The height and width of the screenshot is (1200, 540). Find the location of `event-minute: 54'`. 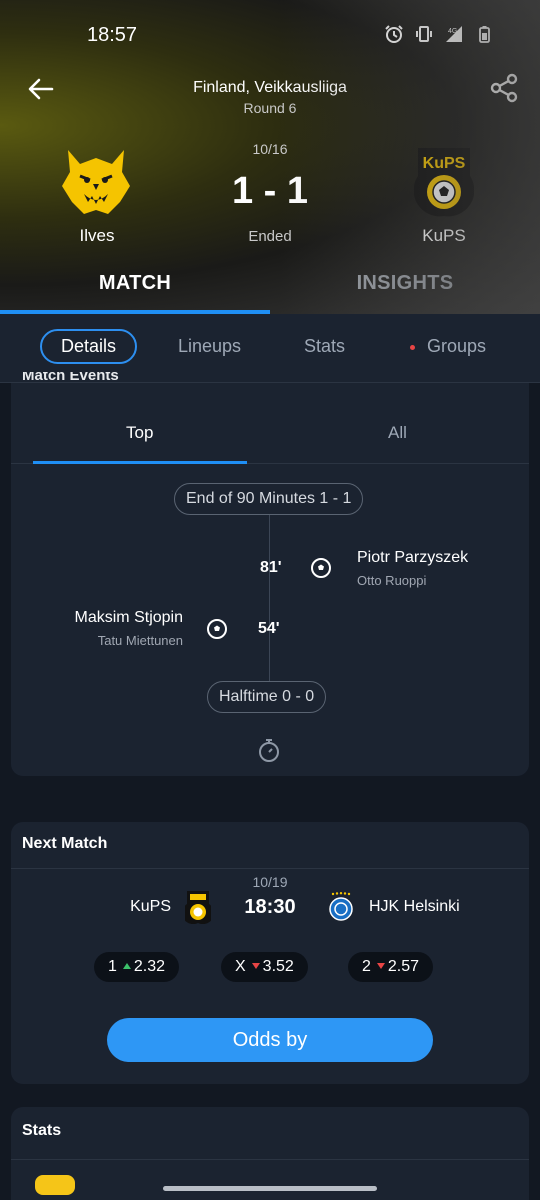

event-minute: 54' is located at coordinates (269, 628).